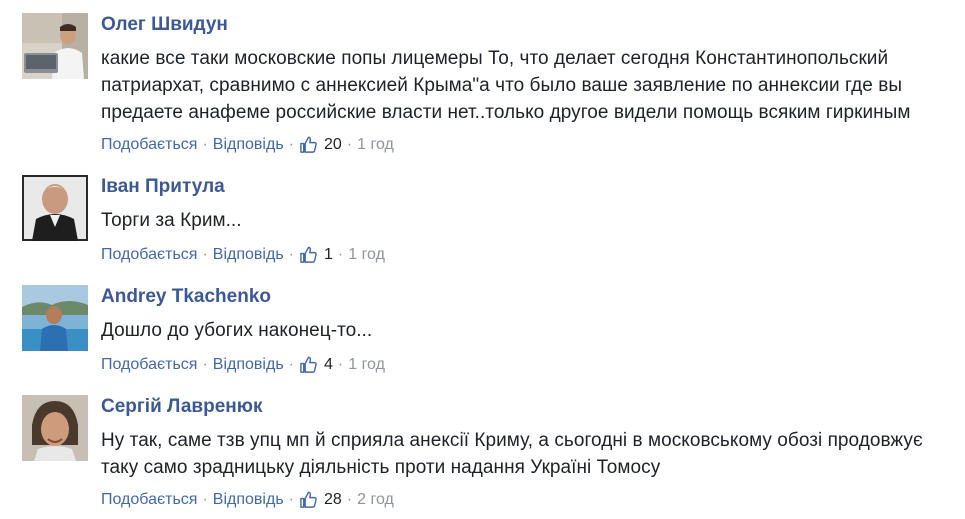  Describe the element at coordinates (164, 25) in the screenshot. I see `comment-author: Олег Швидун` at that location.